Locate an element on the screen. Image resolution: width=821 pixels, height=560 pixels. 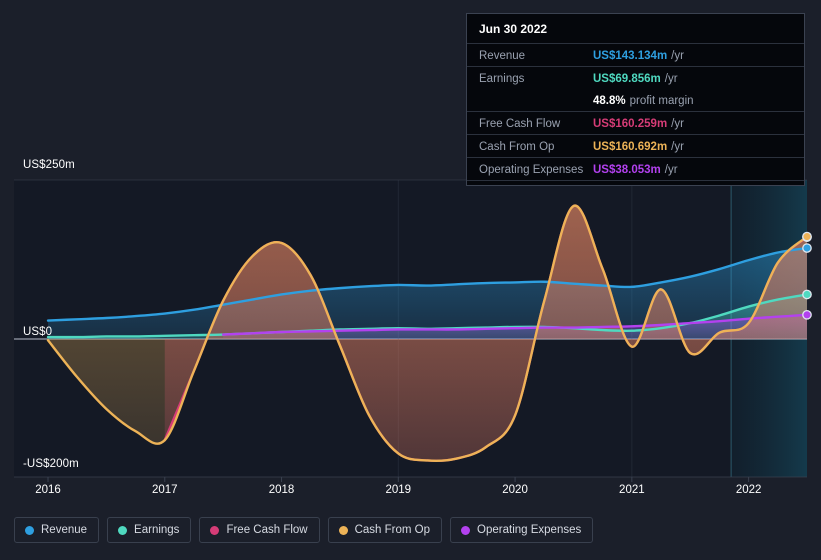
tooltip-row-operating-expenses: Operating Expenses US$38.053m/yr is located at coordinates (635, 168).